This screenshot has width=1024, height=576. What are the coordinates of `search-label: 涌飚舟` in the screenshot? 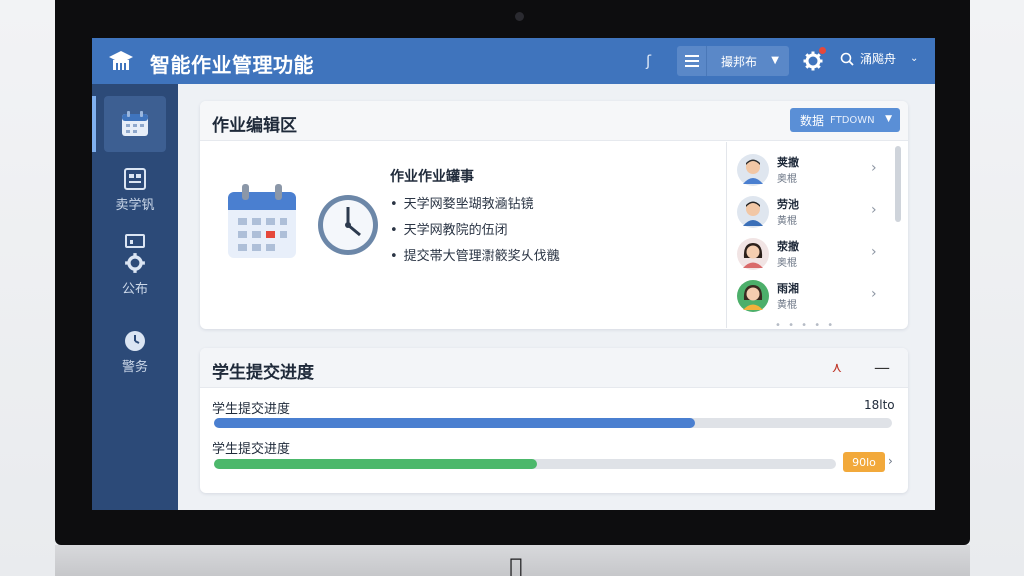 It's located at (878, 59).